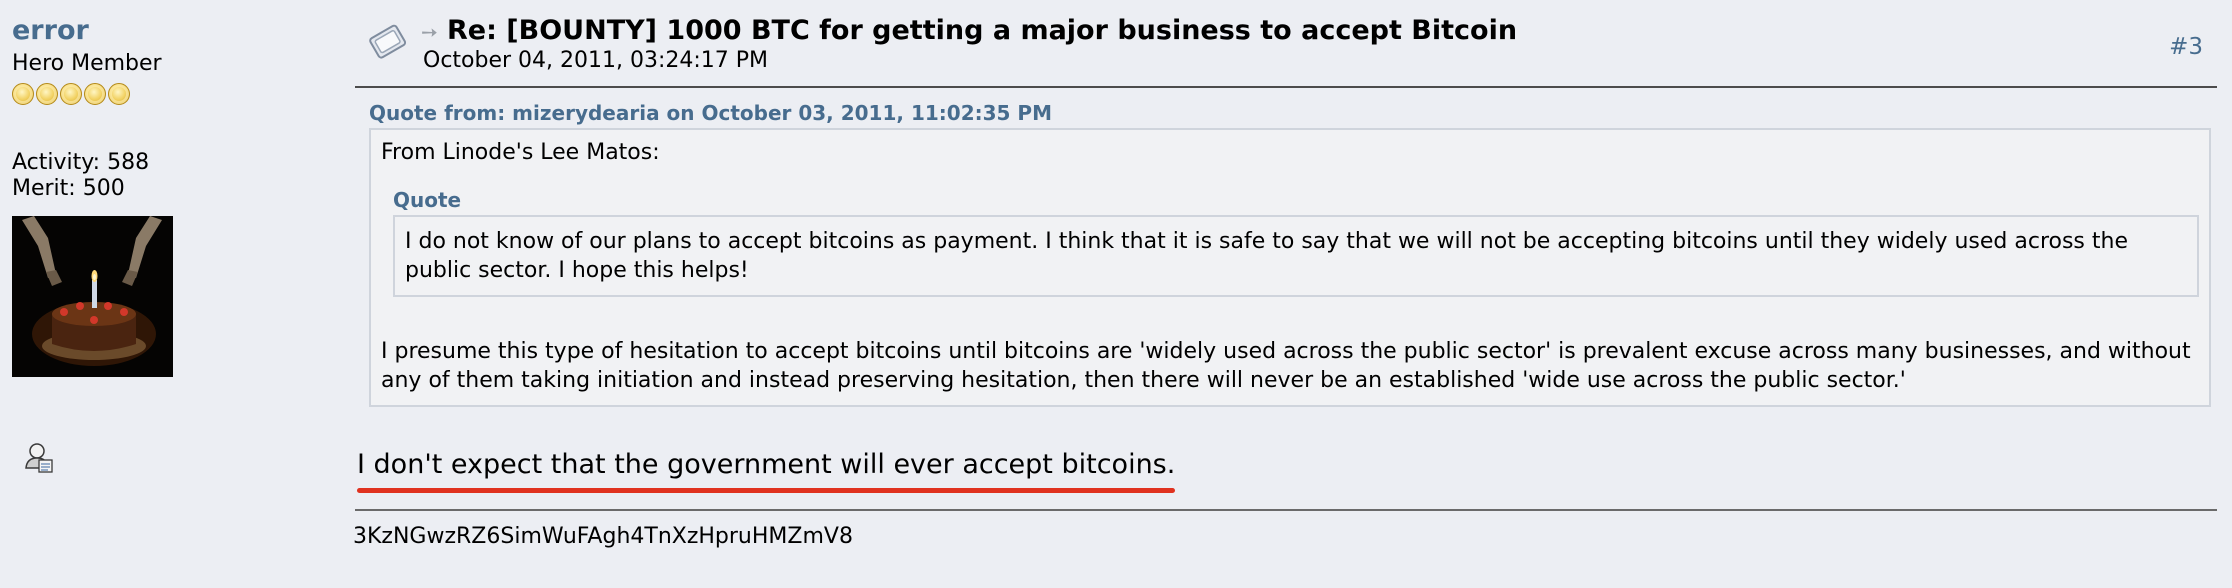 Image resolution: width=2232 pixels, height=588 pixels. What do you see at coordinates (520, 152) in the screenshot?
I see `quote-intro: From Linode's Lee Matos:` at bounding box center [520, 152].